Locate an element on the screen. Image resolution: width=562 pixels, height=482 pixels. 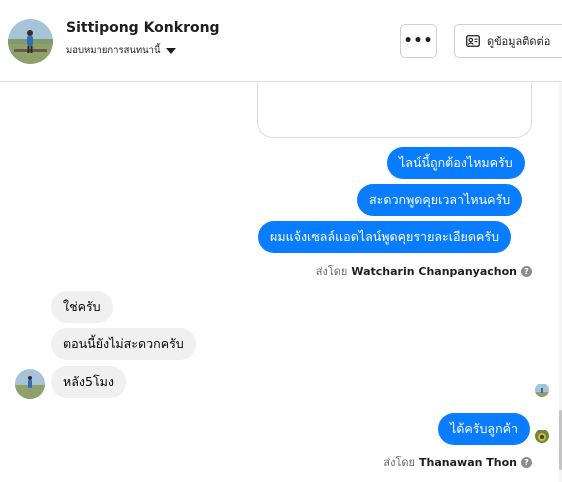
message-text: ไลน์นี้ถูกต้องไหมครับ is located at coordinates (456, 162).